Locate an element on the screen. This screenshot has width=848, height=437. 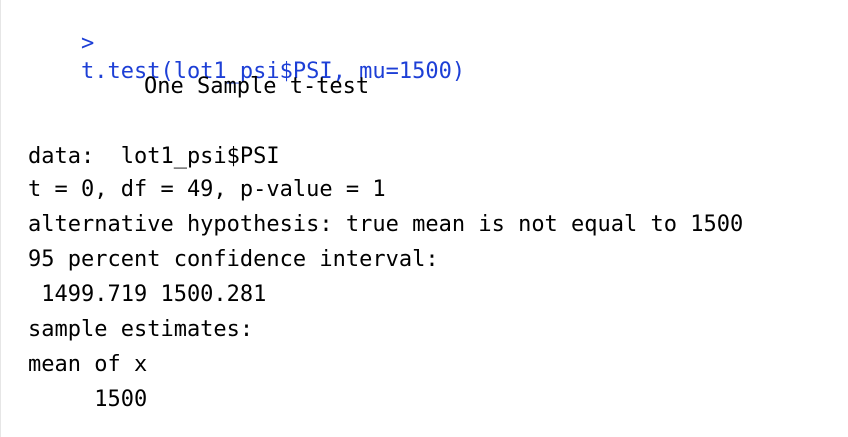
test-title: One Sample t-test is located at coordinates (257, 86).